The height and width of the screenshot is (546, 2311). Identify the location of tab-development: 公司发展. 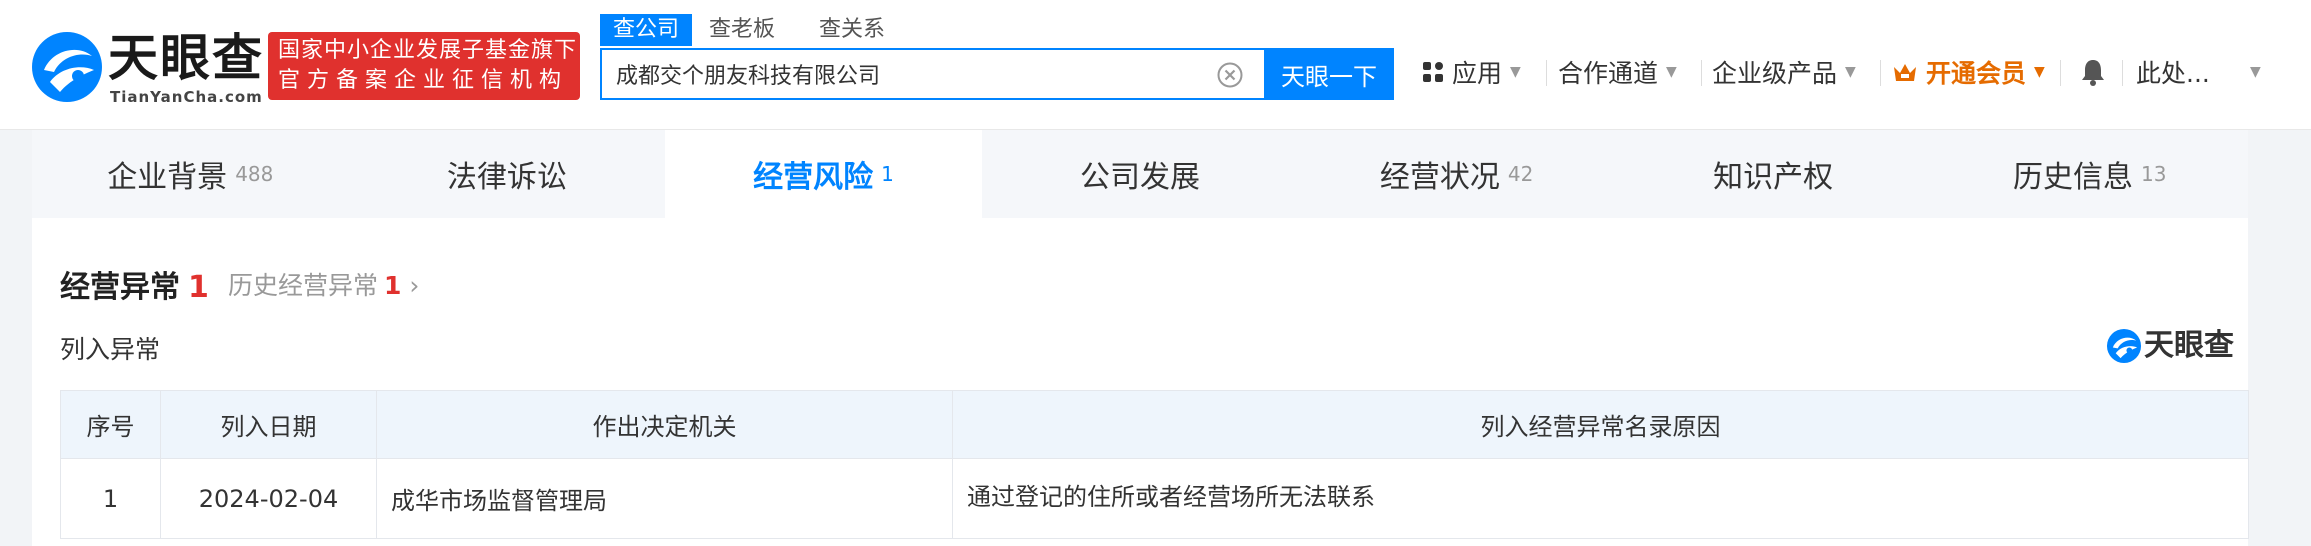
(1140, 174).